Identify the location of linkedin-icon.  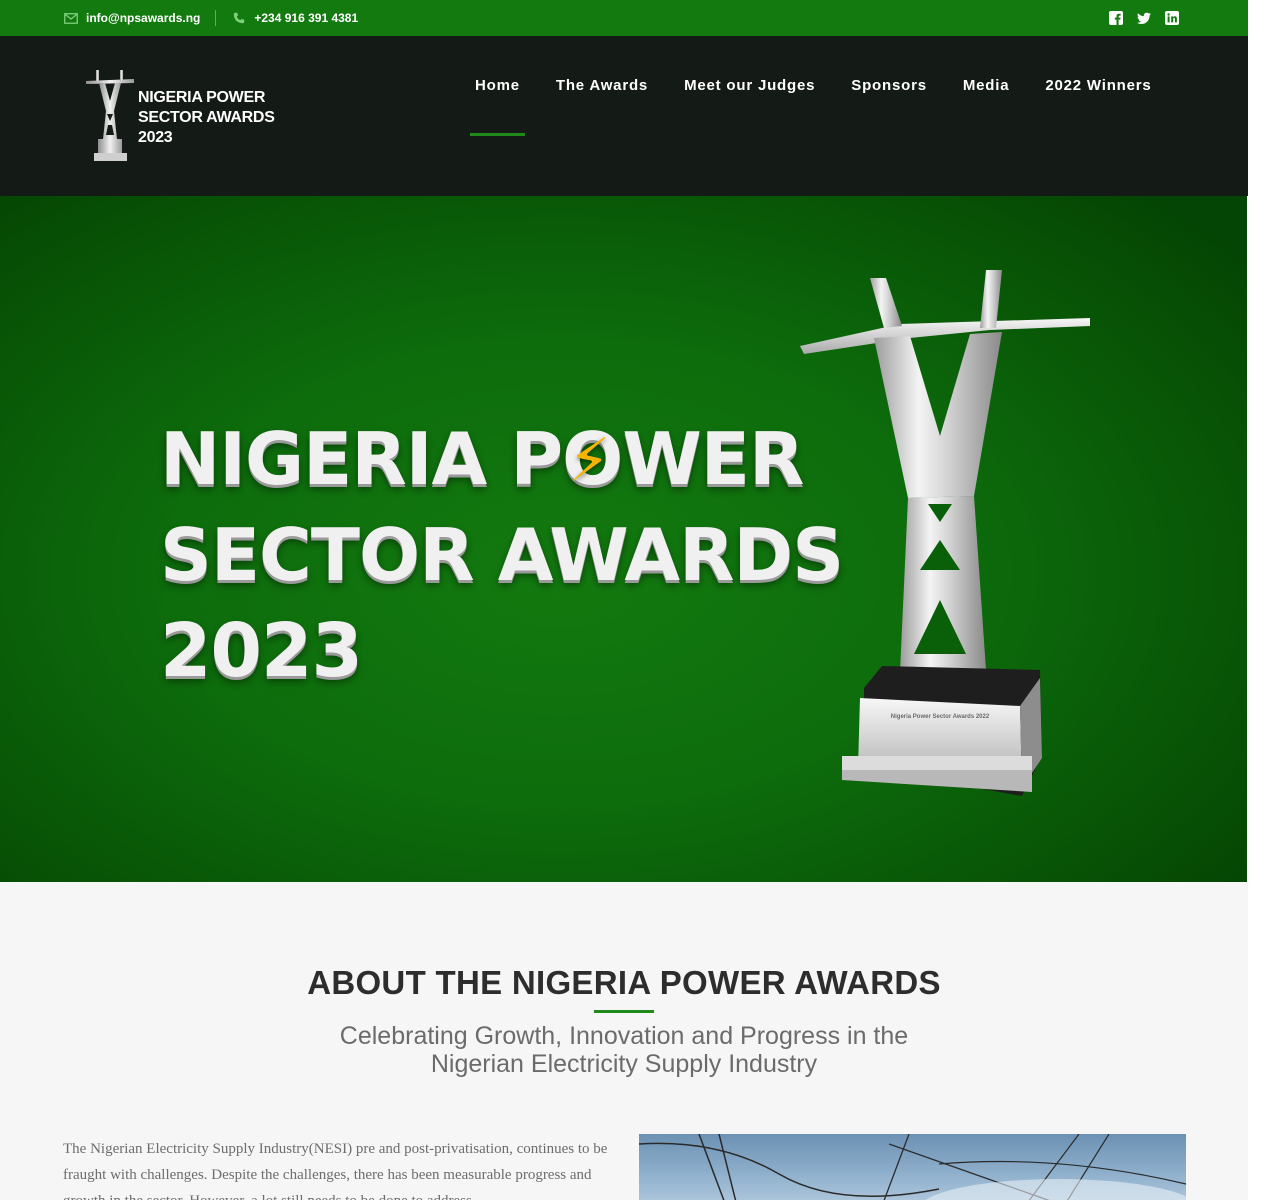
(1172, 18).